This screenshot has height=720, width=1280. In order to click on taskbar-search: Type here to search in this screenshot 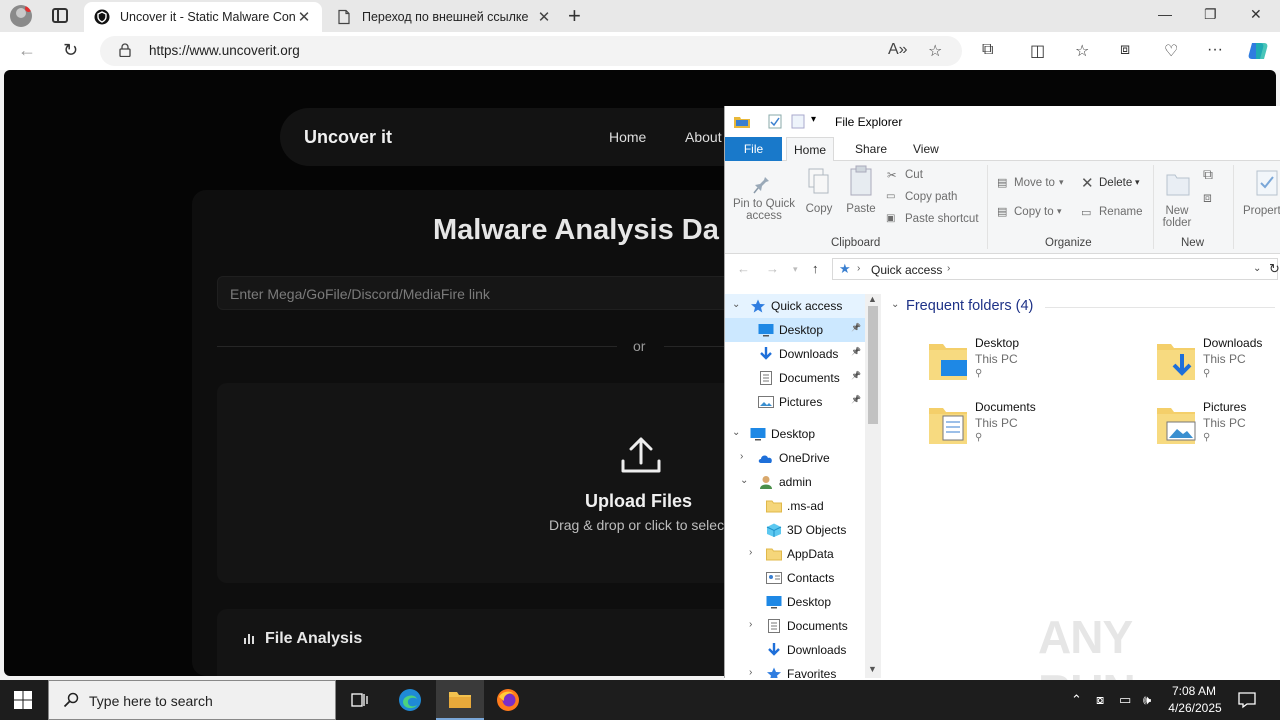, I will do `click(192, 700)`.